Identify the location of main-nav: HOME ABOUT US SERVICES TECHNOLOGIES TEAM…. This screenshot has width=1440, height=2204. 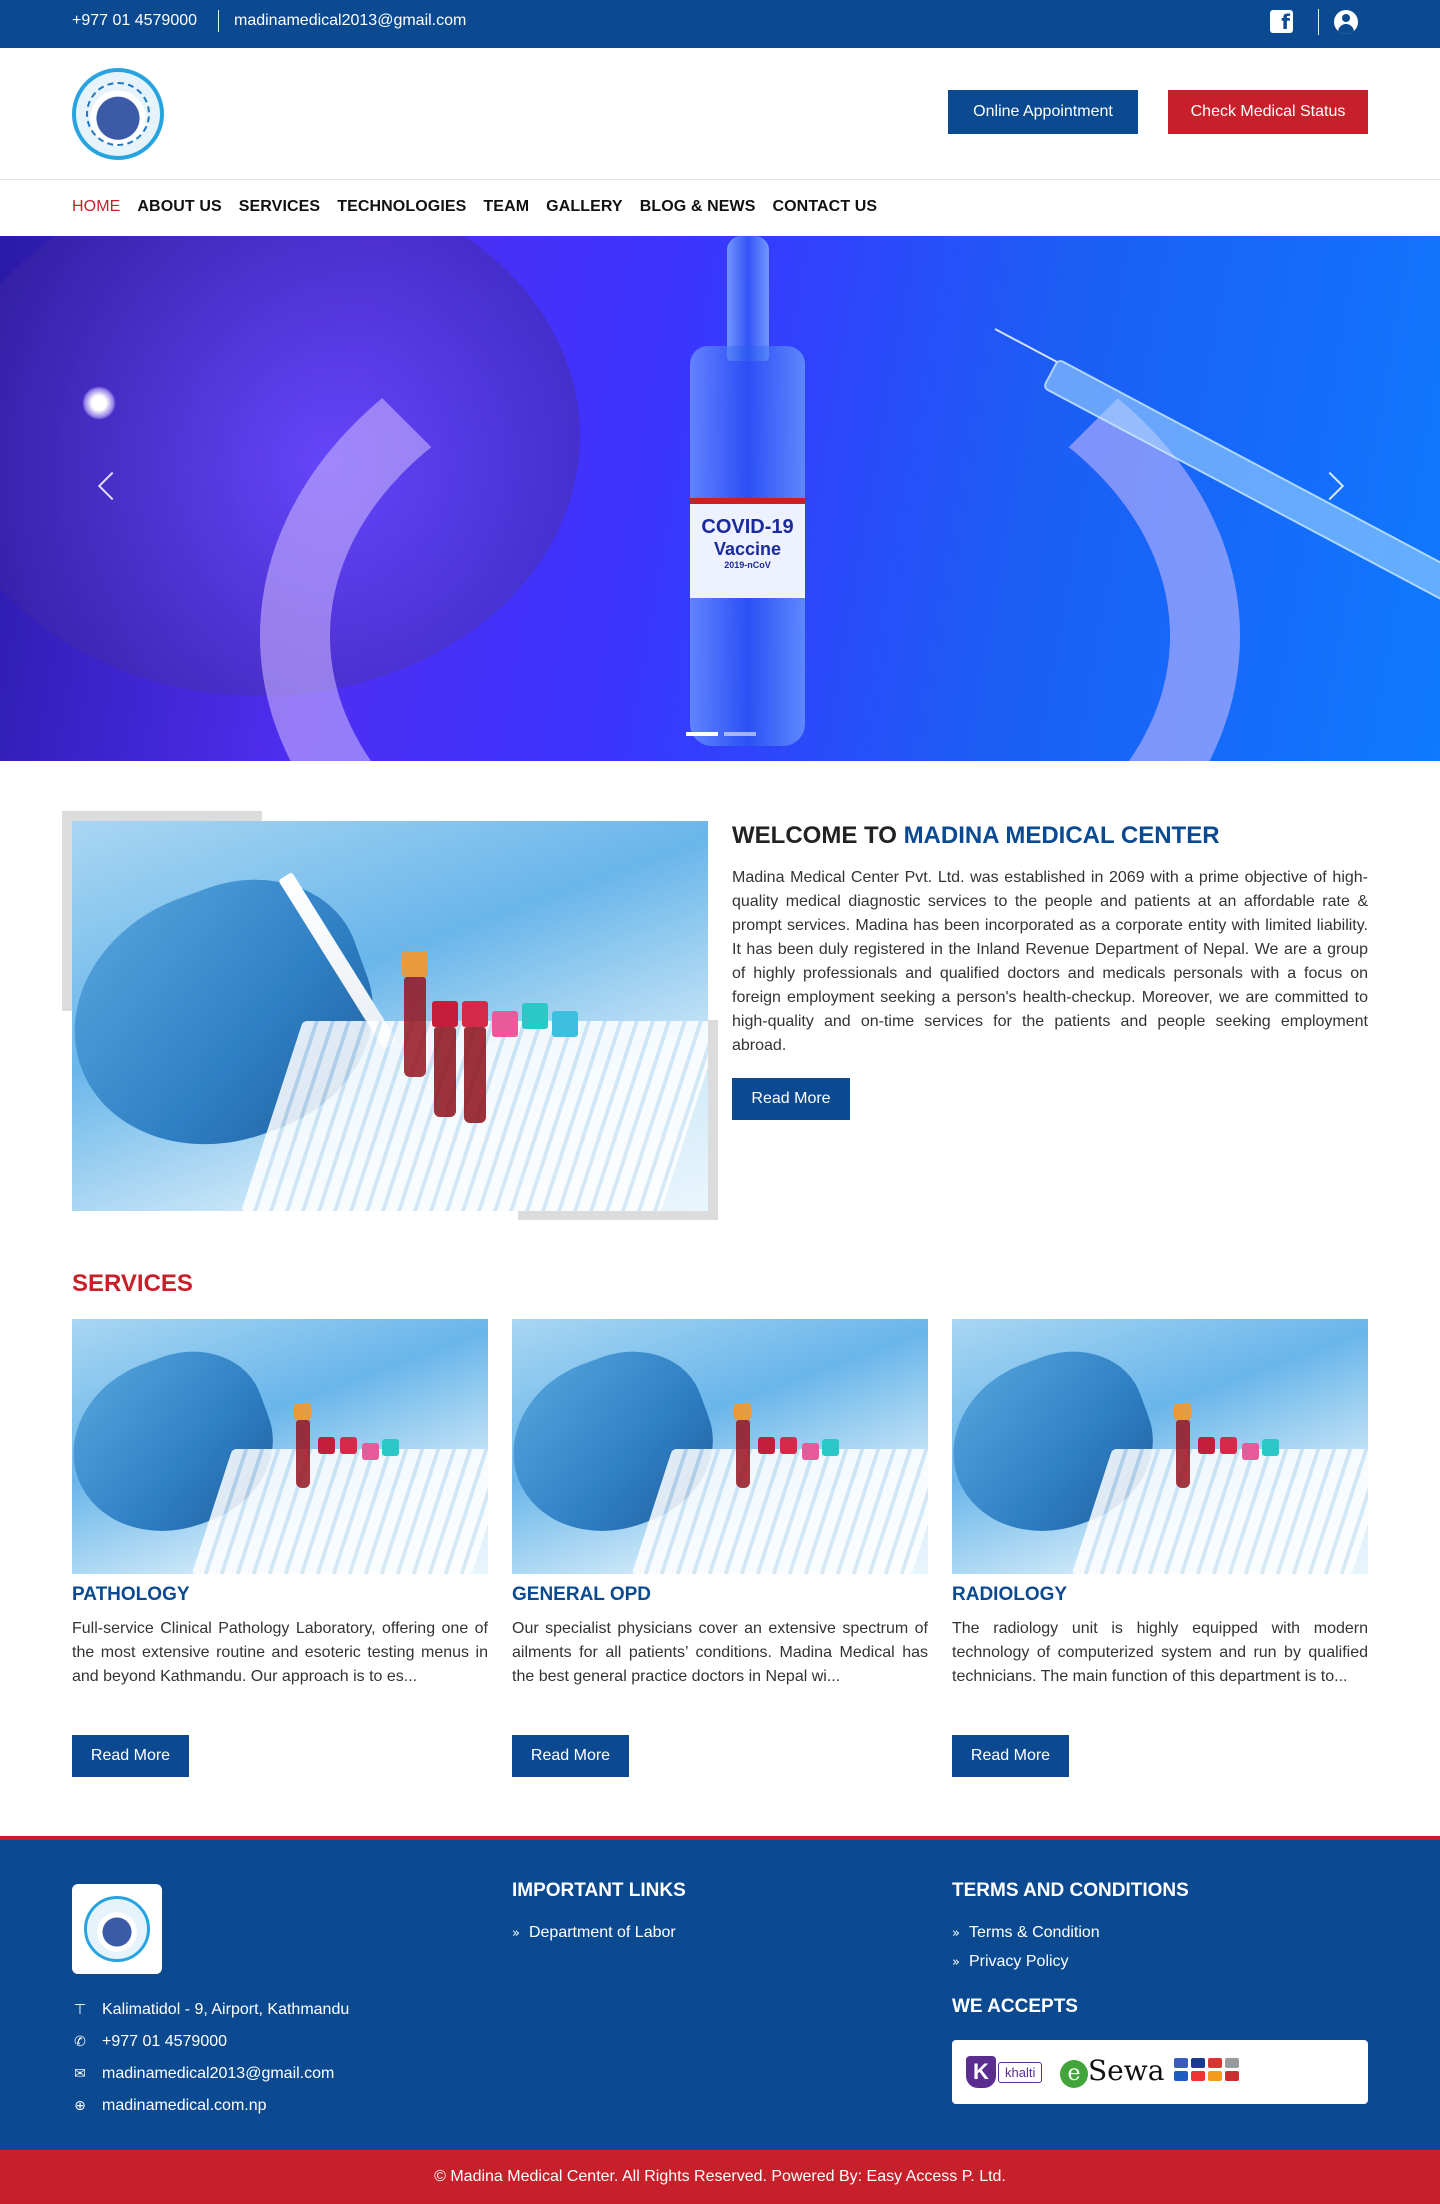
(720, 208).